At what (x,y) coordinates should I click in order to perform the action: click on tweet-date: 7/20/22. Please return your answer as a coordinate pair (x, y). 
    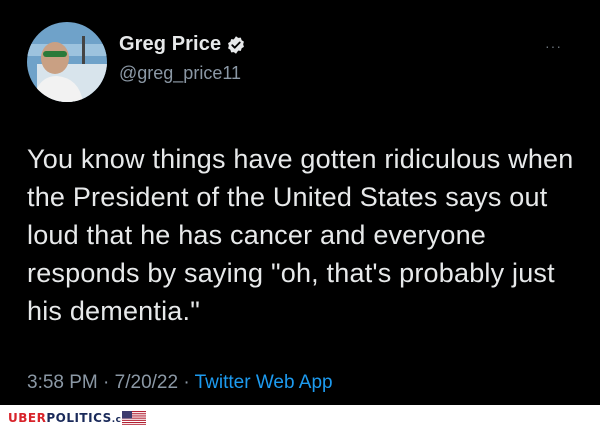
    Looking at the image, I should click on (146, 382).